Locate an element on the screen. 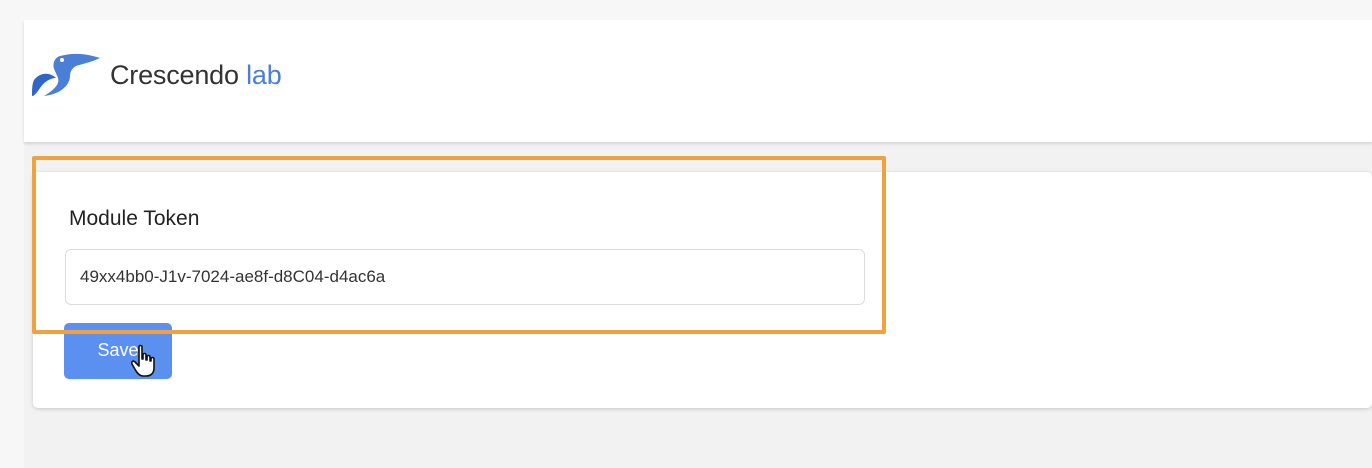  brand-primary: Crescendo is located at coordinates (174, 75).